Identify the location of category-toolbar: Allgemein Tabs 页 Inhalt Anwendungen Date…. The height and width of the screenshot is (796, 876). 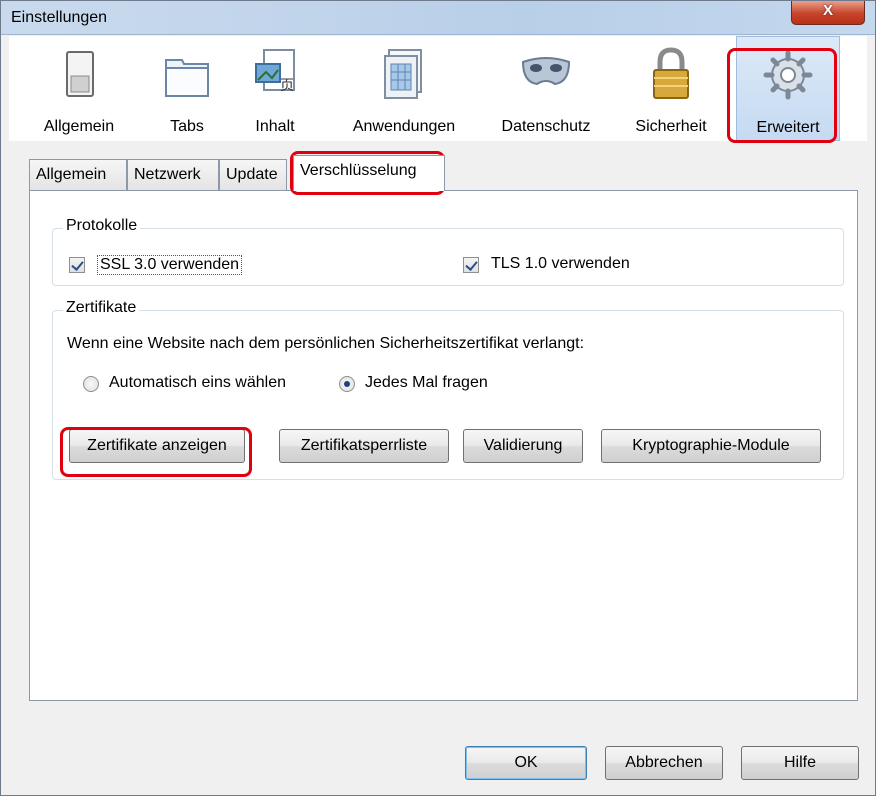
(438, 88).